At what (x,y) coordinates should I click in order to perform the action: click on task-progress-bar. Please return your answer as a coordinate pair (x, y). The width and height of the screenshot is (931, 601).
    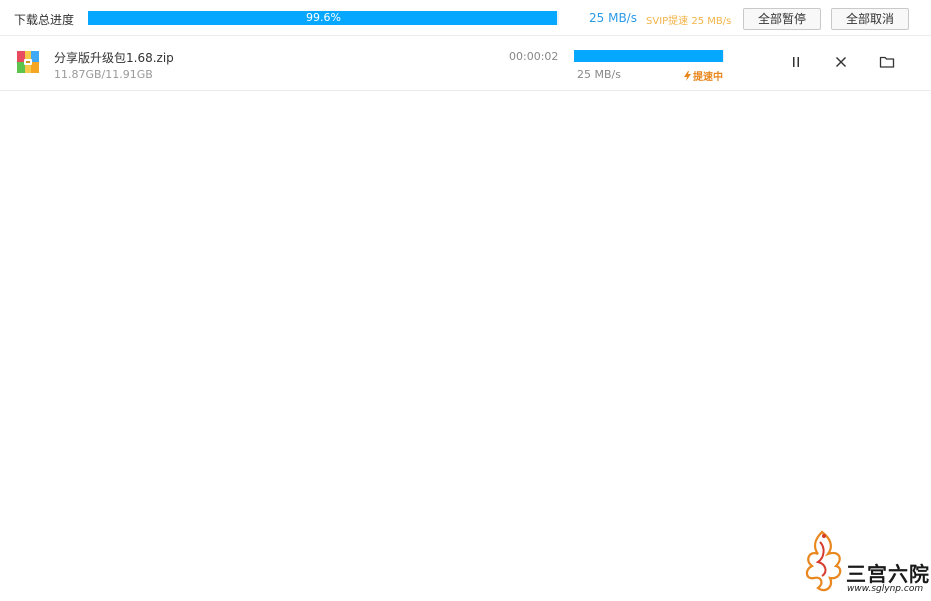
    Looking at the image, I should click on (649, 56).